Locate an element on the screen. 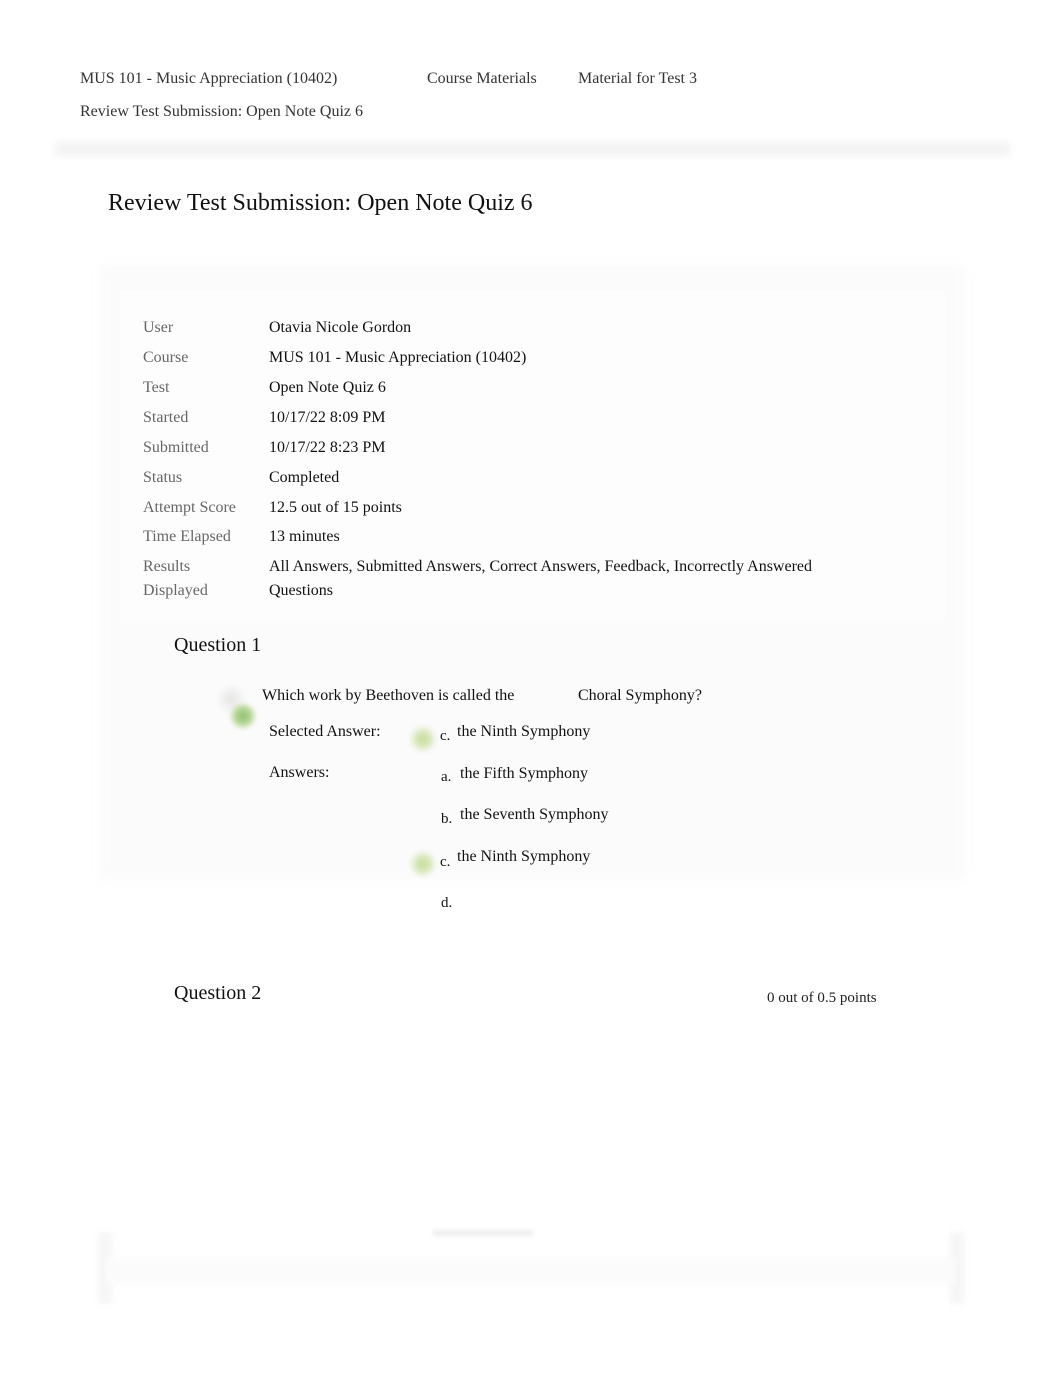 This screenshot has width=1062, height=1377. answer-letter: a. is located at coordinates (446, 777).